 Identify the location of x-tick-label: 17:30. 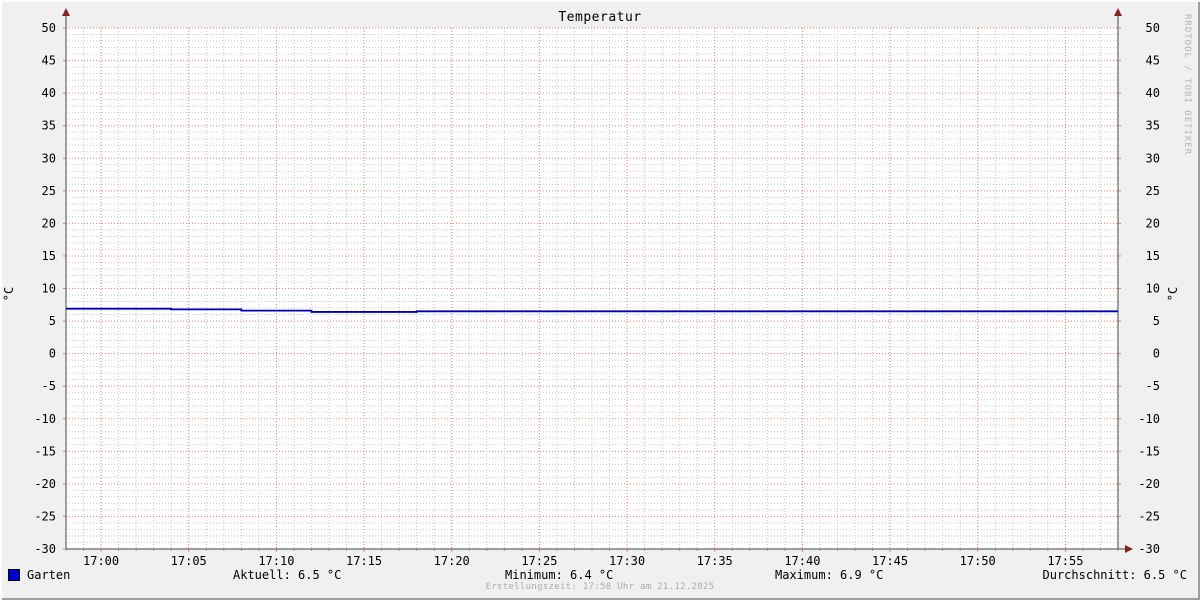
(627, 561).